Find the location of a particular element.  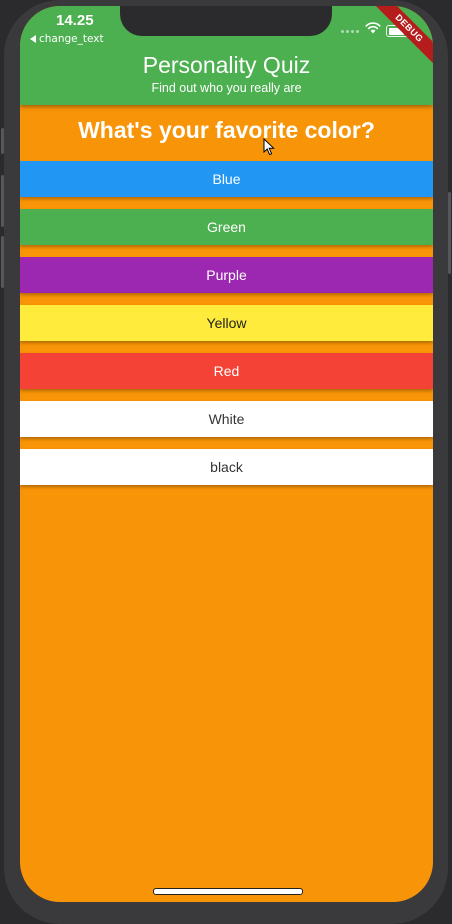

answer-button-blue: Blue is located at coordinates (226, 179).